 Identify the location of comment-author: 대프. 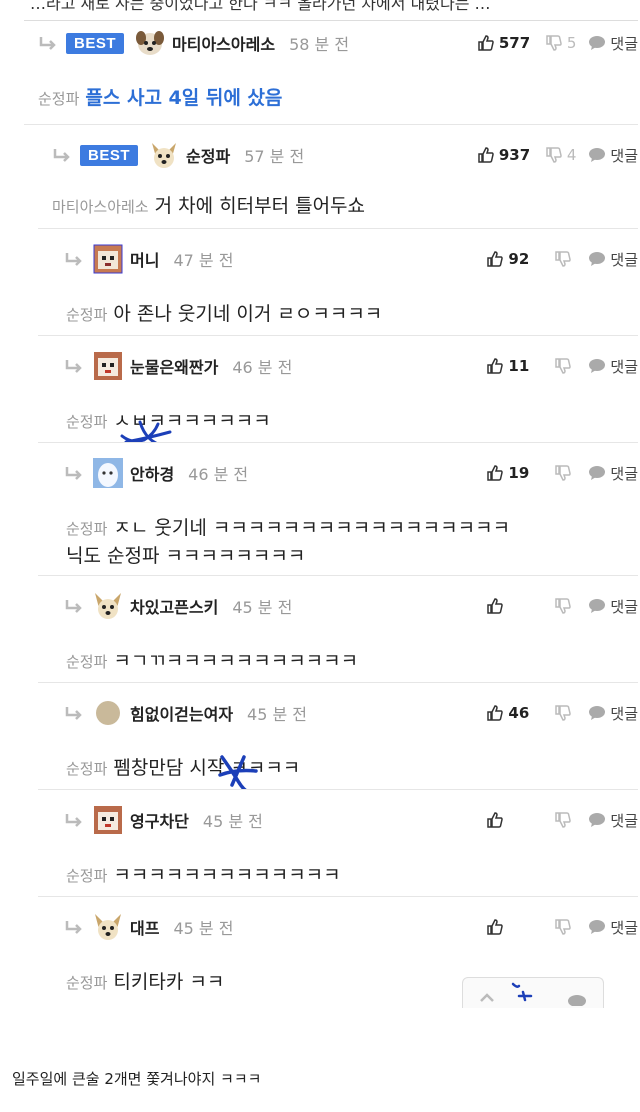
(144, 927).